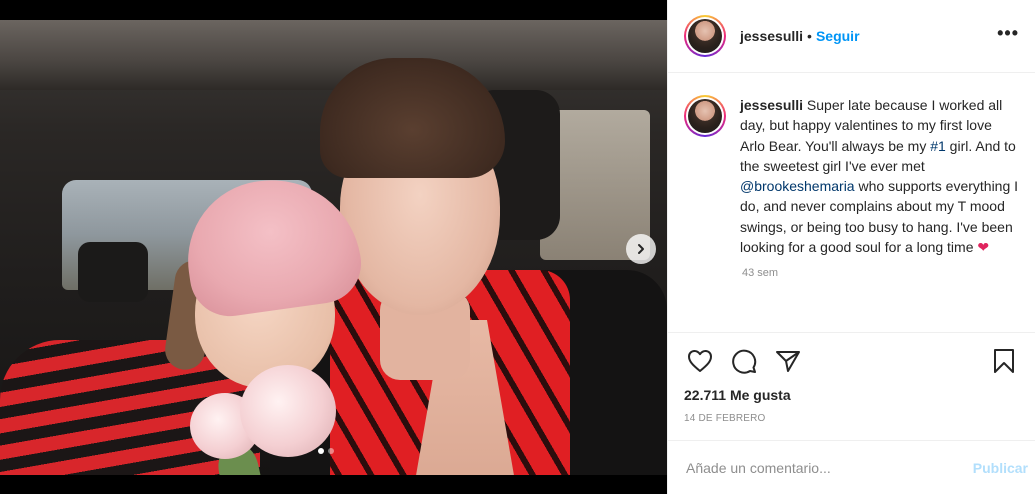 The height and width of the screenshot is (494, 1035). I want to click on avatar, so click(705, 36).